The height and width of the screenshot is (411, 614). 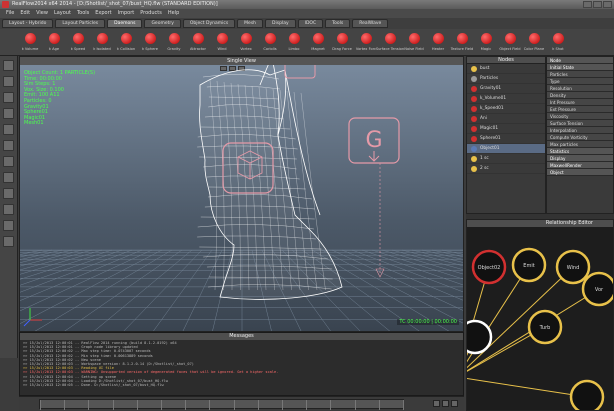 What do you see at coordinates (580, 123) in the screenshot?
I see `property-row: Surface Tension` at bounding box center [580, 123].